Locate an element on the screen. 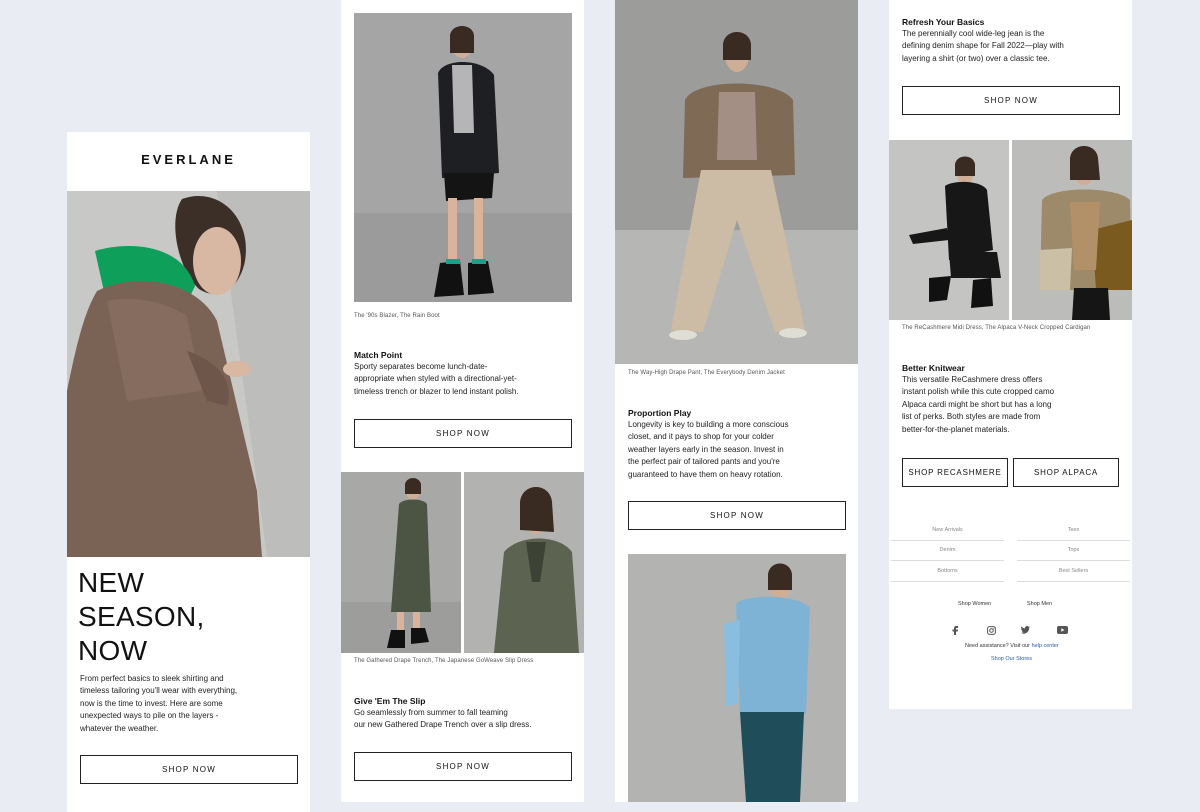  model-in-blue-shirt-photo is located at coordinates (737, 678).